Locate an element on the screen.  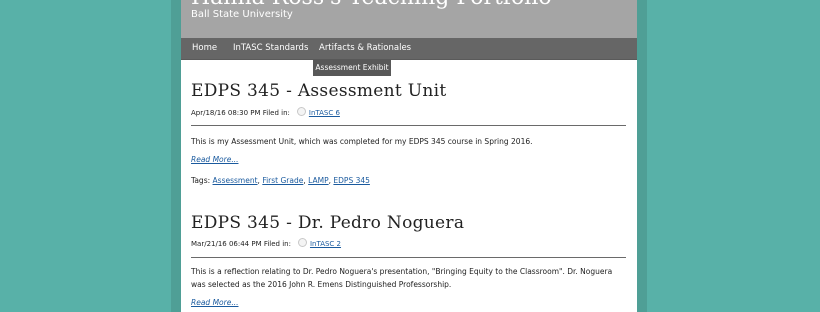
post-date: Apr/18/16 08:30 PM Filed in: is located at coordinates (240, 113).